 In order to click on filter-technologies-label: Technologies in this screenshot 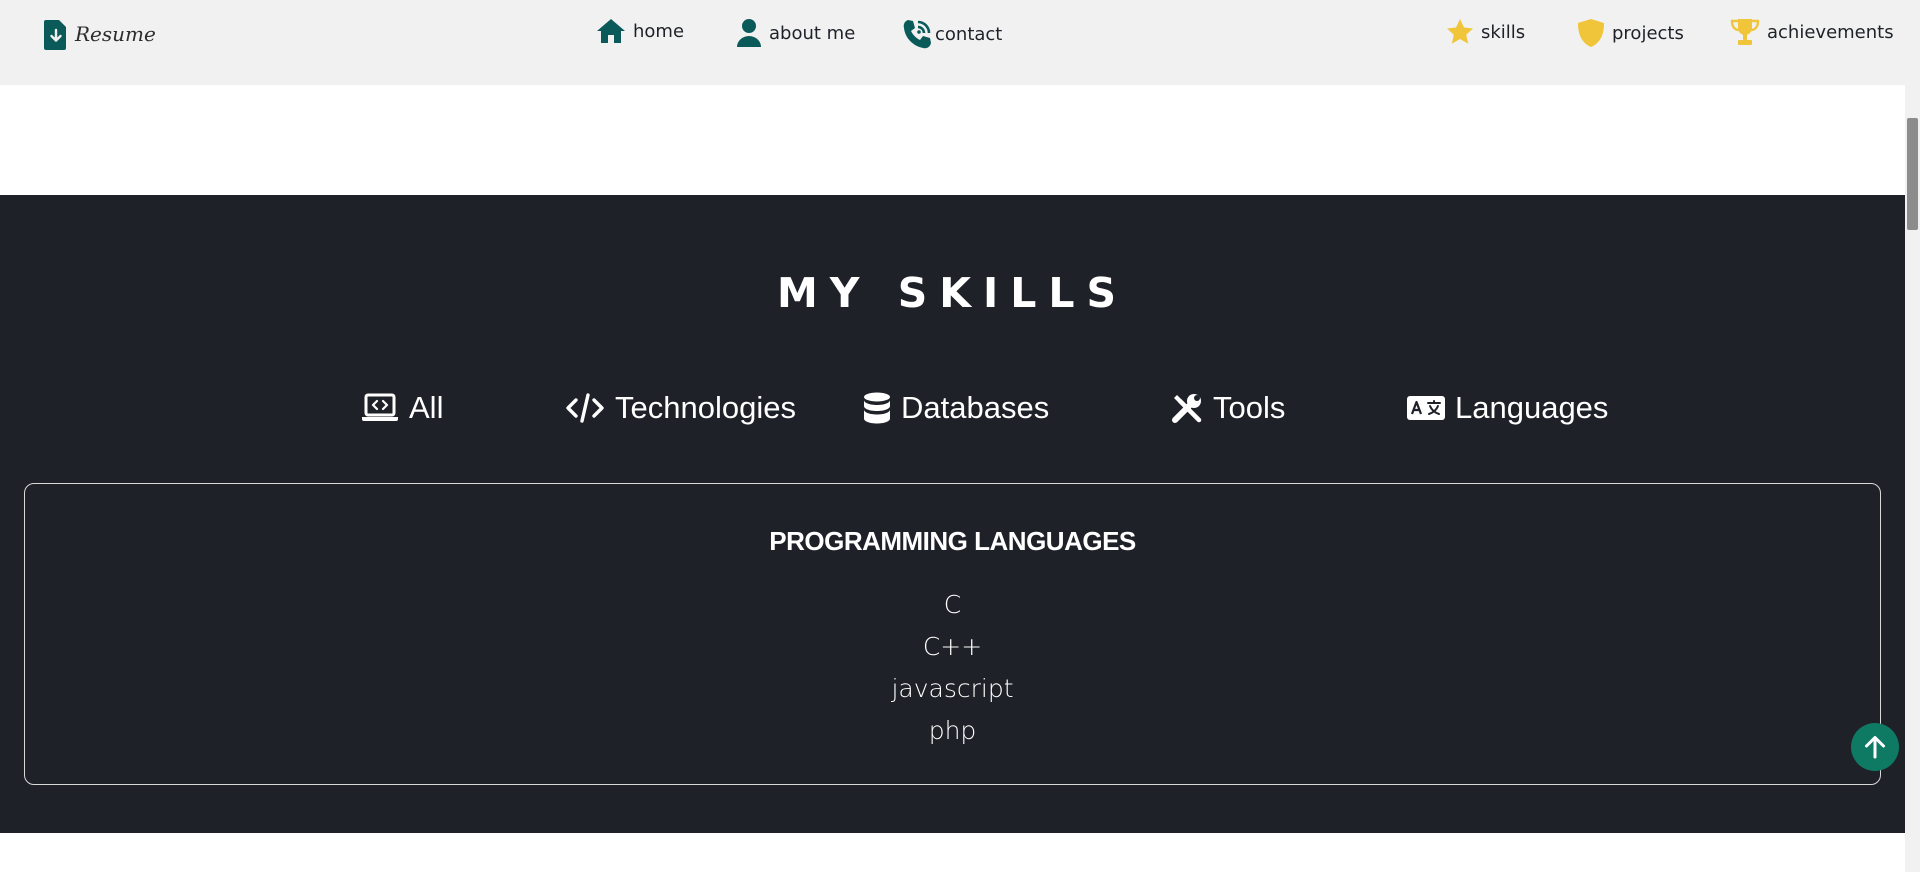, I will do `click(705, 407)`.